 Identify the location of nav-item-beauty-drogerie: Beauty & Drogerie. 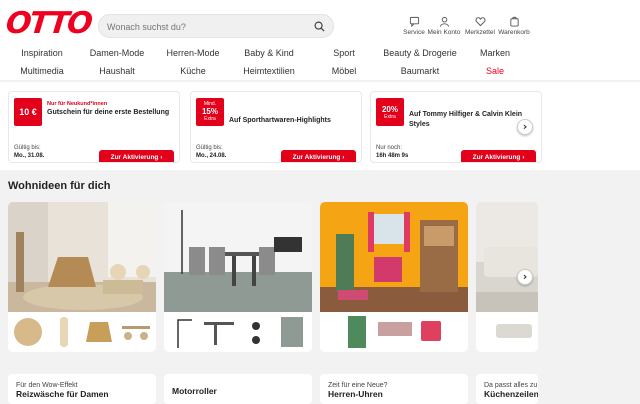
(420, 53).